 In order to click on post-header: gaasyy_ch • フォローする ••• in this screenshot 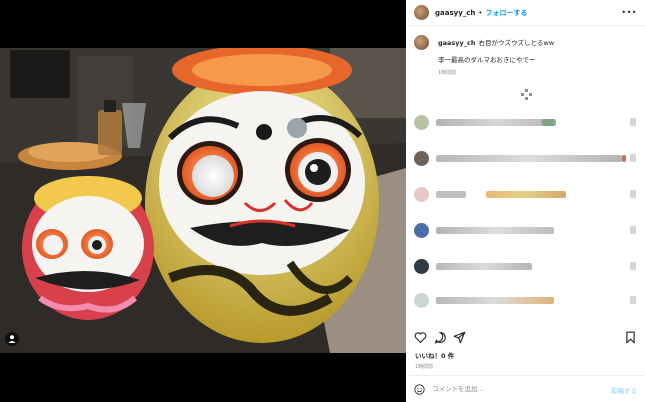, I will do `click(525, 13)`.